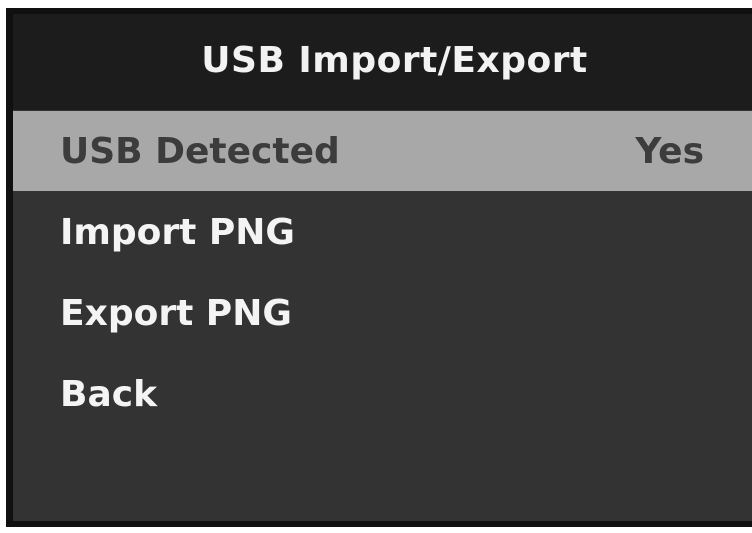 The width and height of the screenshot is (752, 533). I want to click on usb-status-value: Yes, so click(669, 151).